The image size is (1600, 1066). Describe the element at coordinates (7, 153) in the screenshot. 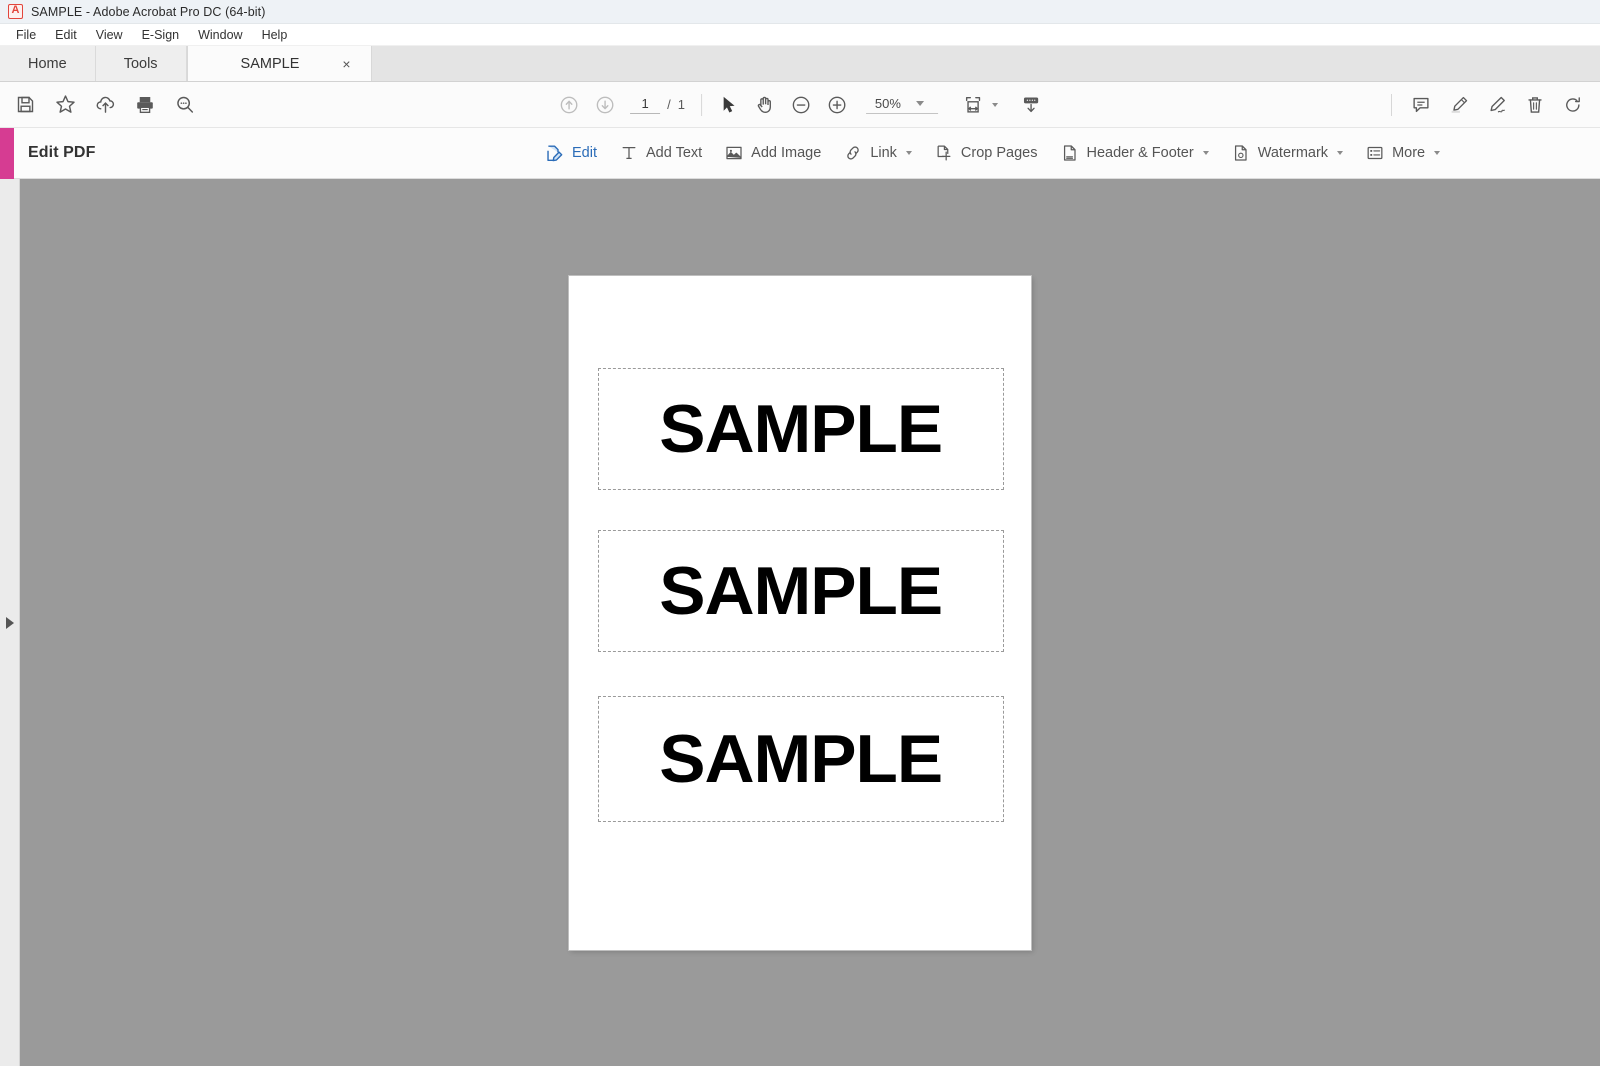

I see `edit-pdf-accent-bar` at that location.